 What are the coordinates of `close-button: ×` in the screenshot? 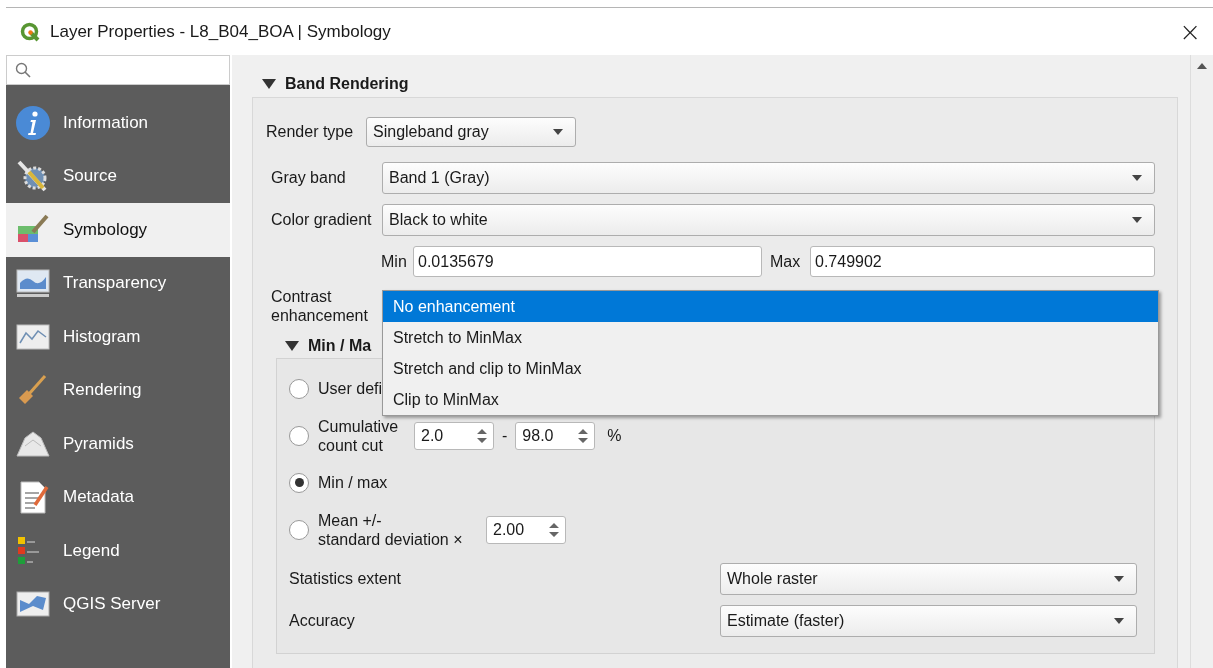 It's located at (1190, 31).